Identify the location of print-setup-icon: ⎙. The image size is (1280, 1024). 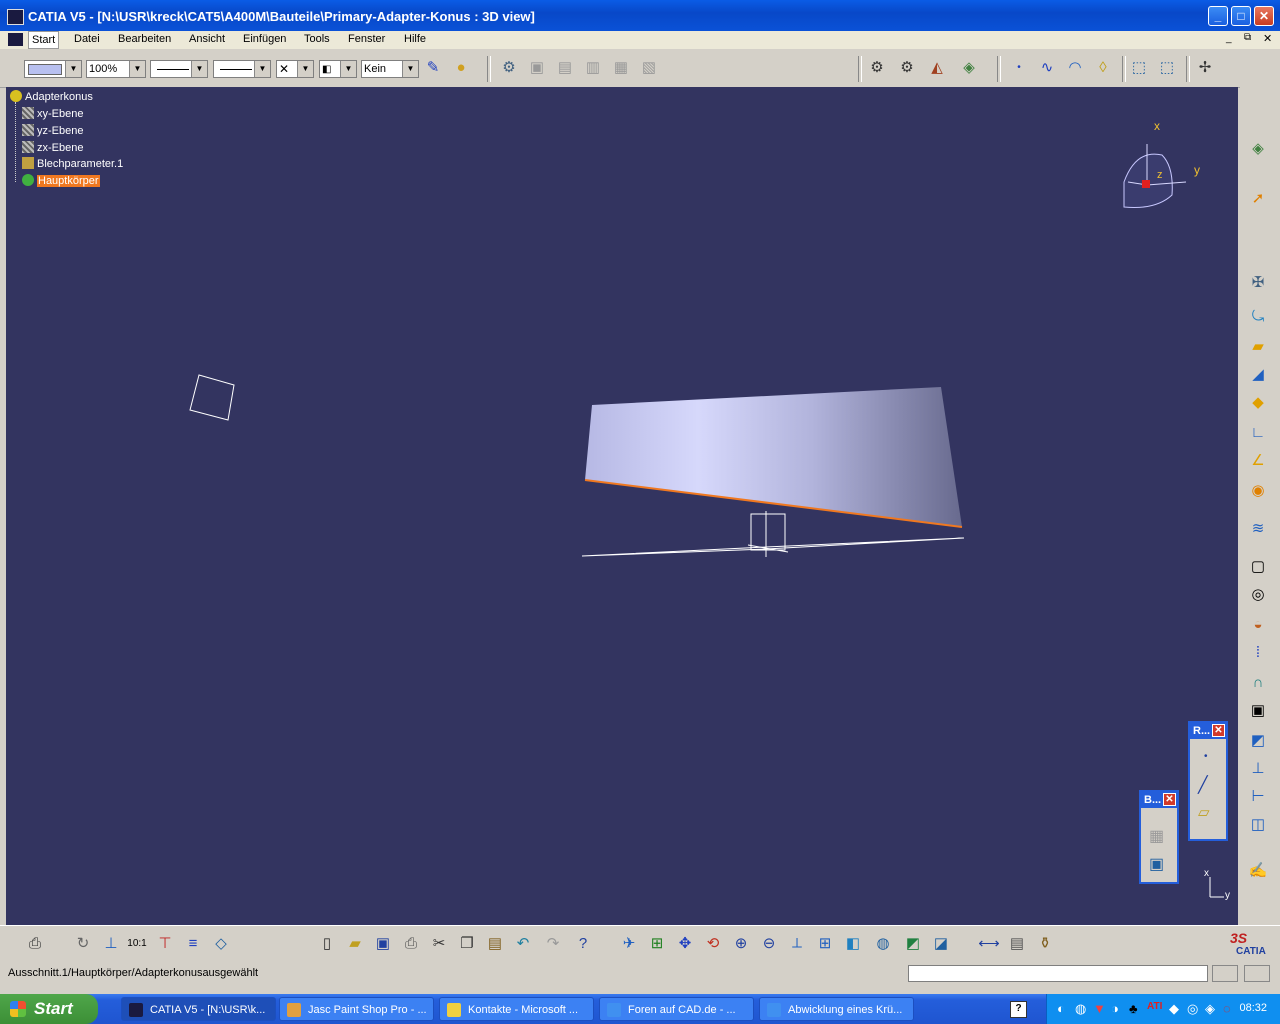
(35, 944).